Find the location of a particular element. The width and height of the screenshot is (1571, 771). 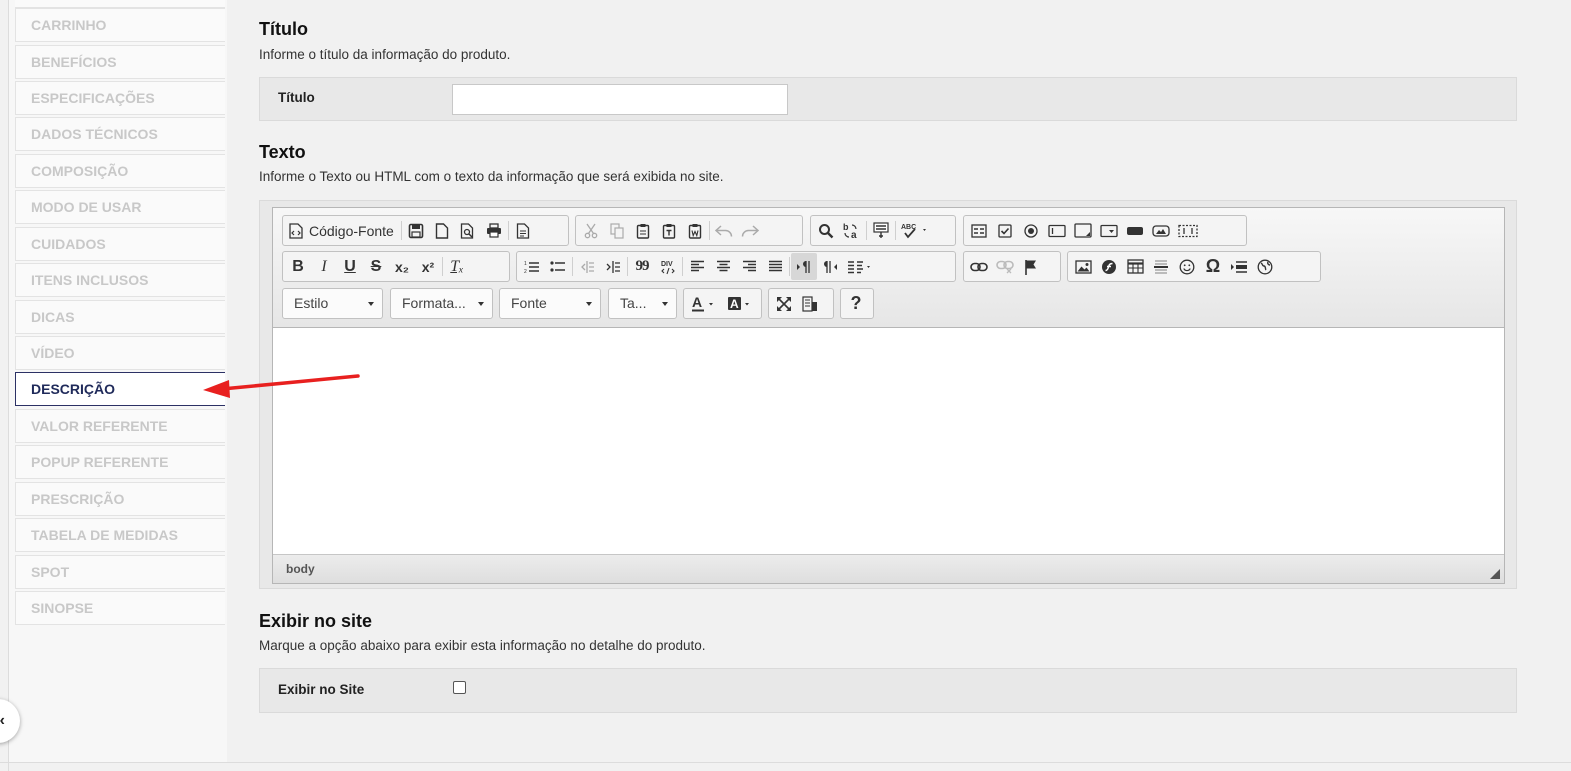

titulo-input is located at coordinates (620, 99).